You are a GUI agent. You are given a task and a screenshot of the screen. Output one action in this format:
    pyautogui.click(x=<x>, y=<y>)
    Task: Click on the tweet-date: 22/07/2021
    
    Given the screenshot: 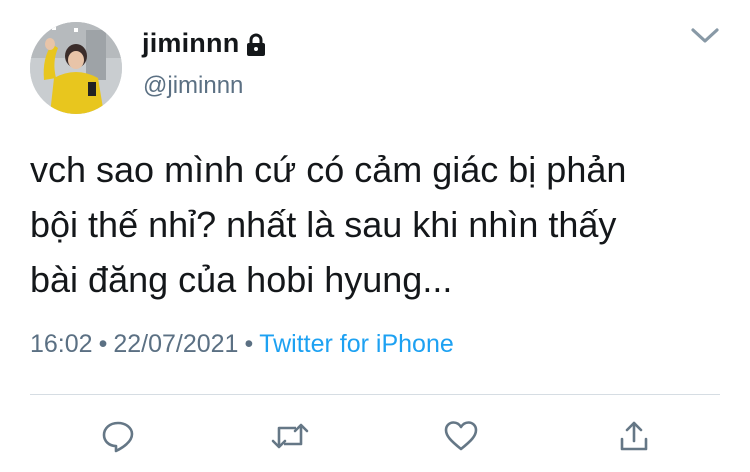 What is the action you would take?
    pyautogui.click(x=175, y=344)
    